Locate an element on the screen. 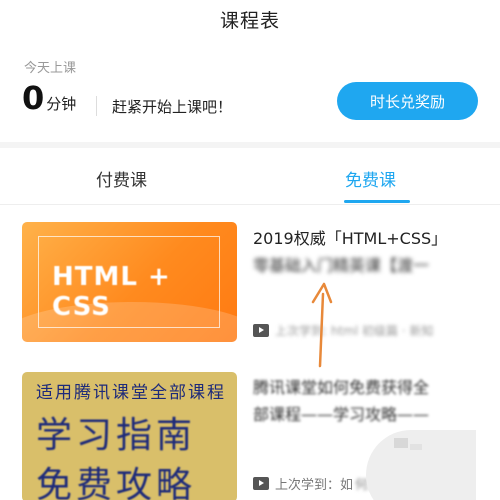  minutes-unit: 分钟 is located at coordinates (61, 104).